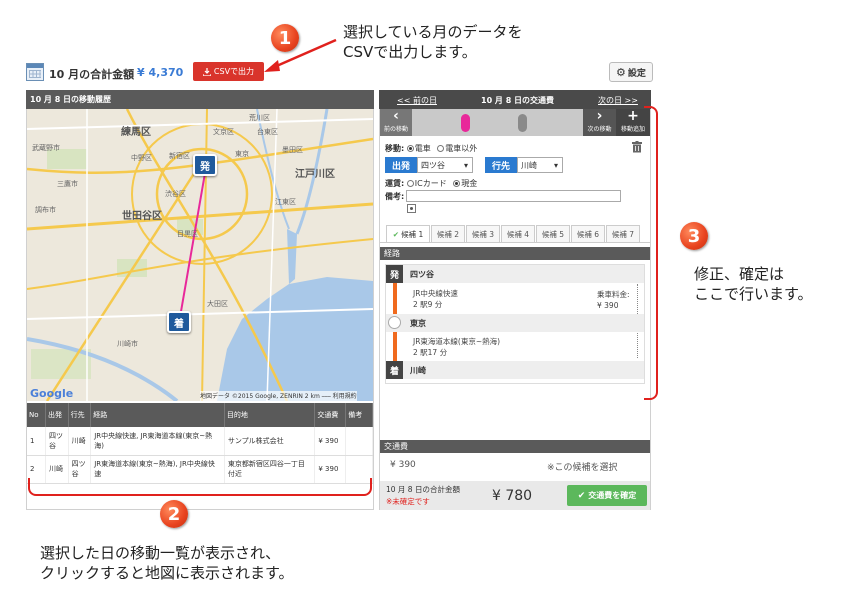  What do you see at coordinates (57, 415) in the screenshot?
I see `col-departure: 出発` at bounding box center [57, 415].